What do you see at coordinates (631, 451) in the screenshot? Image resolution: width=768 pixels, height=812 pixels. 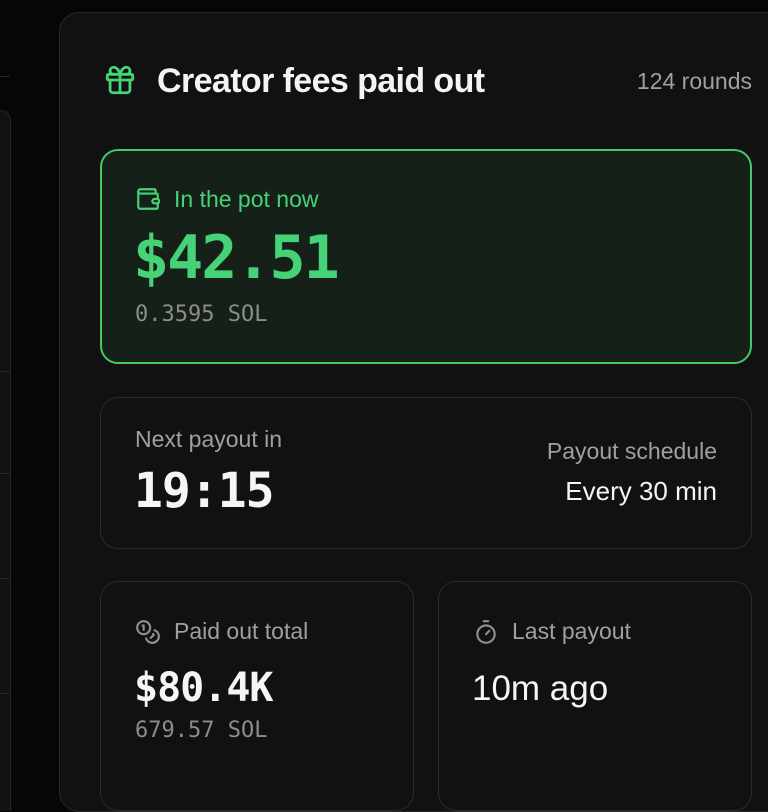 I see `payout-schedule-label: Payout schedule` at bounding box center [631, 451].